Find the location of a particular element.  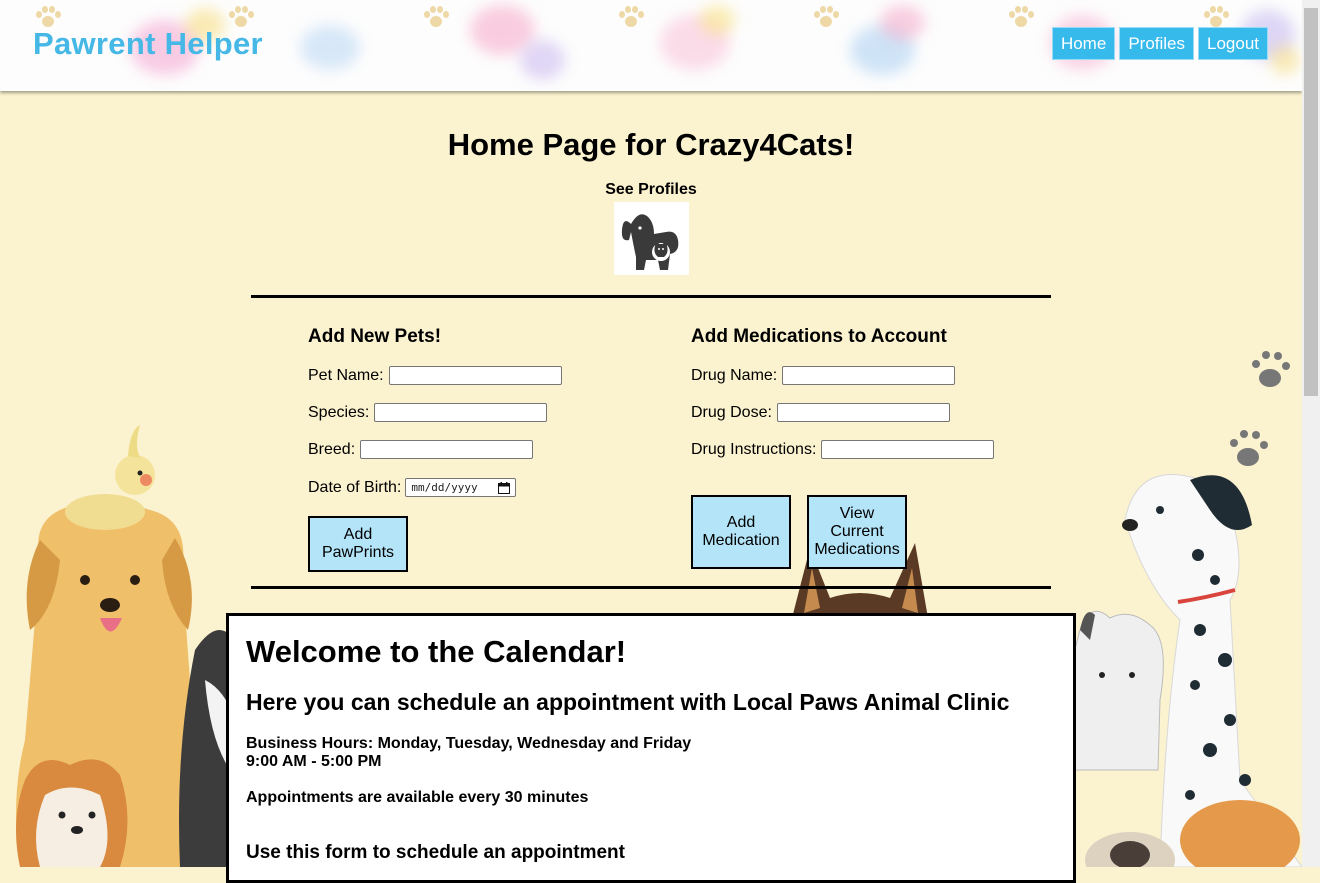

business-time: 9:00 AM - 5:00 PM is located at coordinates (314, 761).